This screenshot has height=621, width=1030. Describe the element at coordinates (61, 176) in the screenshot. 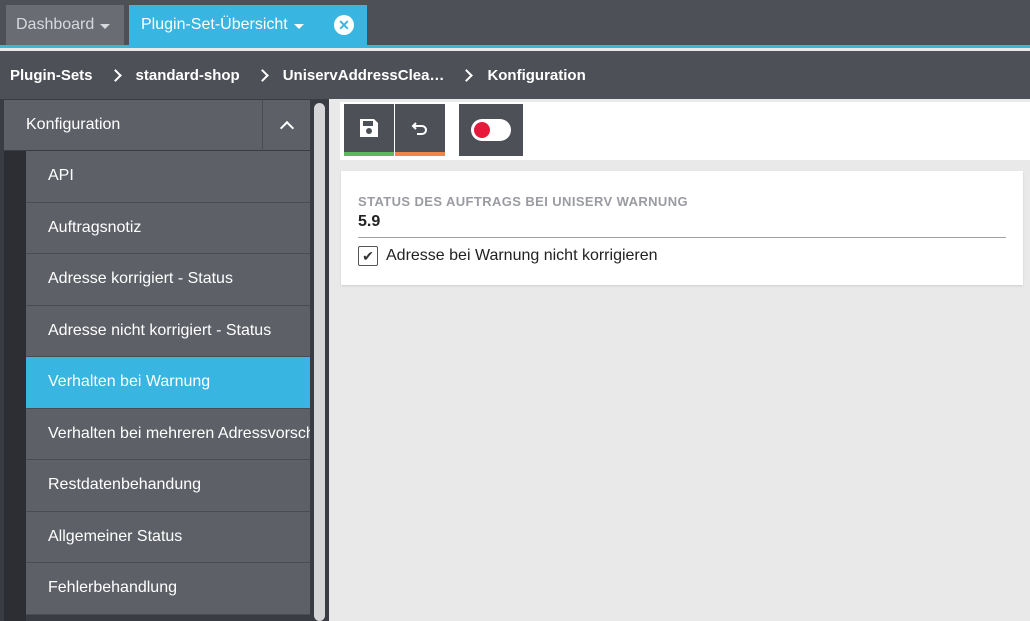

I see `sidebar-item-label: API` at that location.